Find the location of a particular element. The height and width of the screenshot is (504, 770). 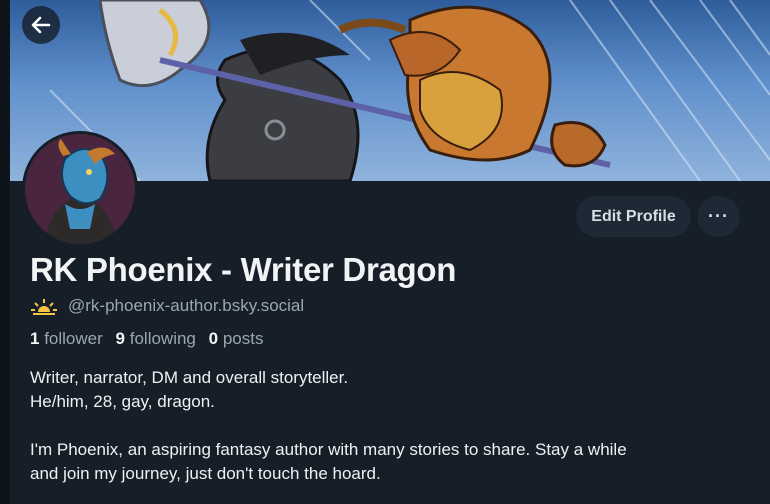

posts-count: 0 is located at coordinates (213, 338).